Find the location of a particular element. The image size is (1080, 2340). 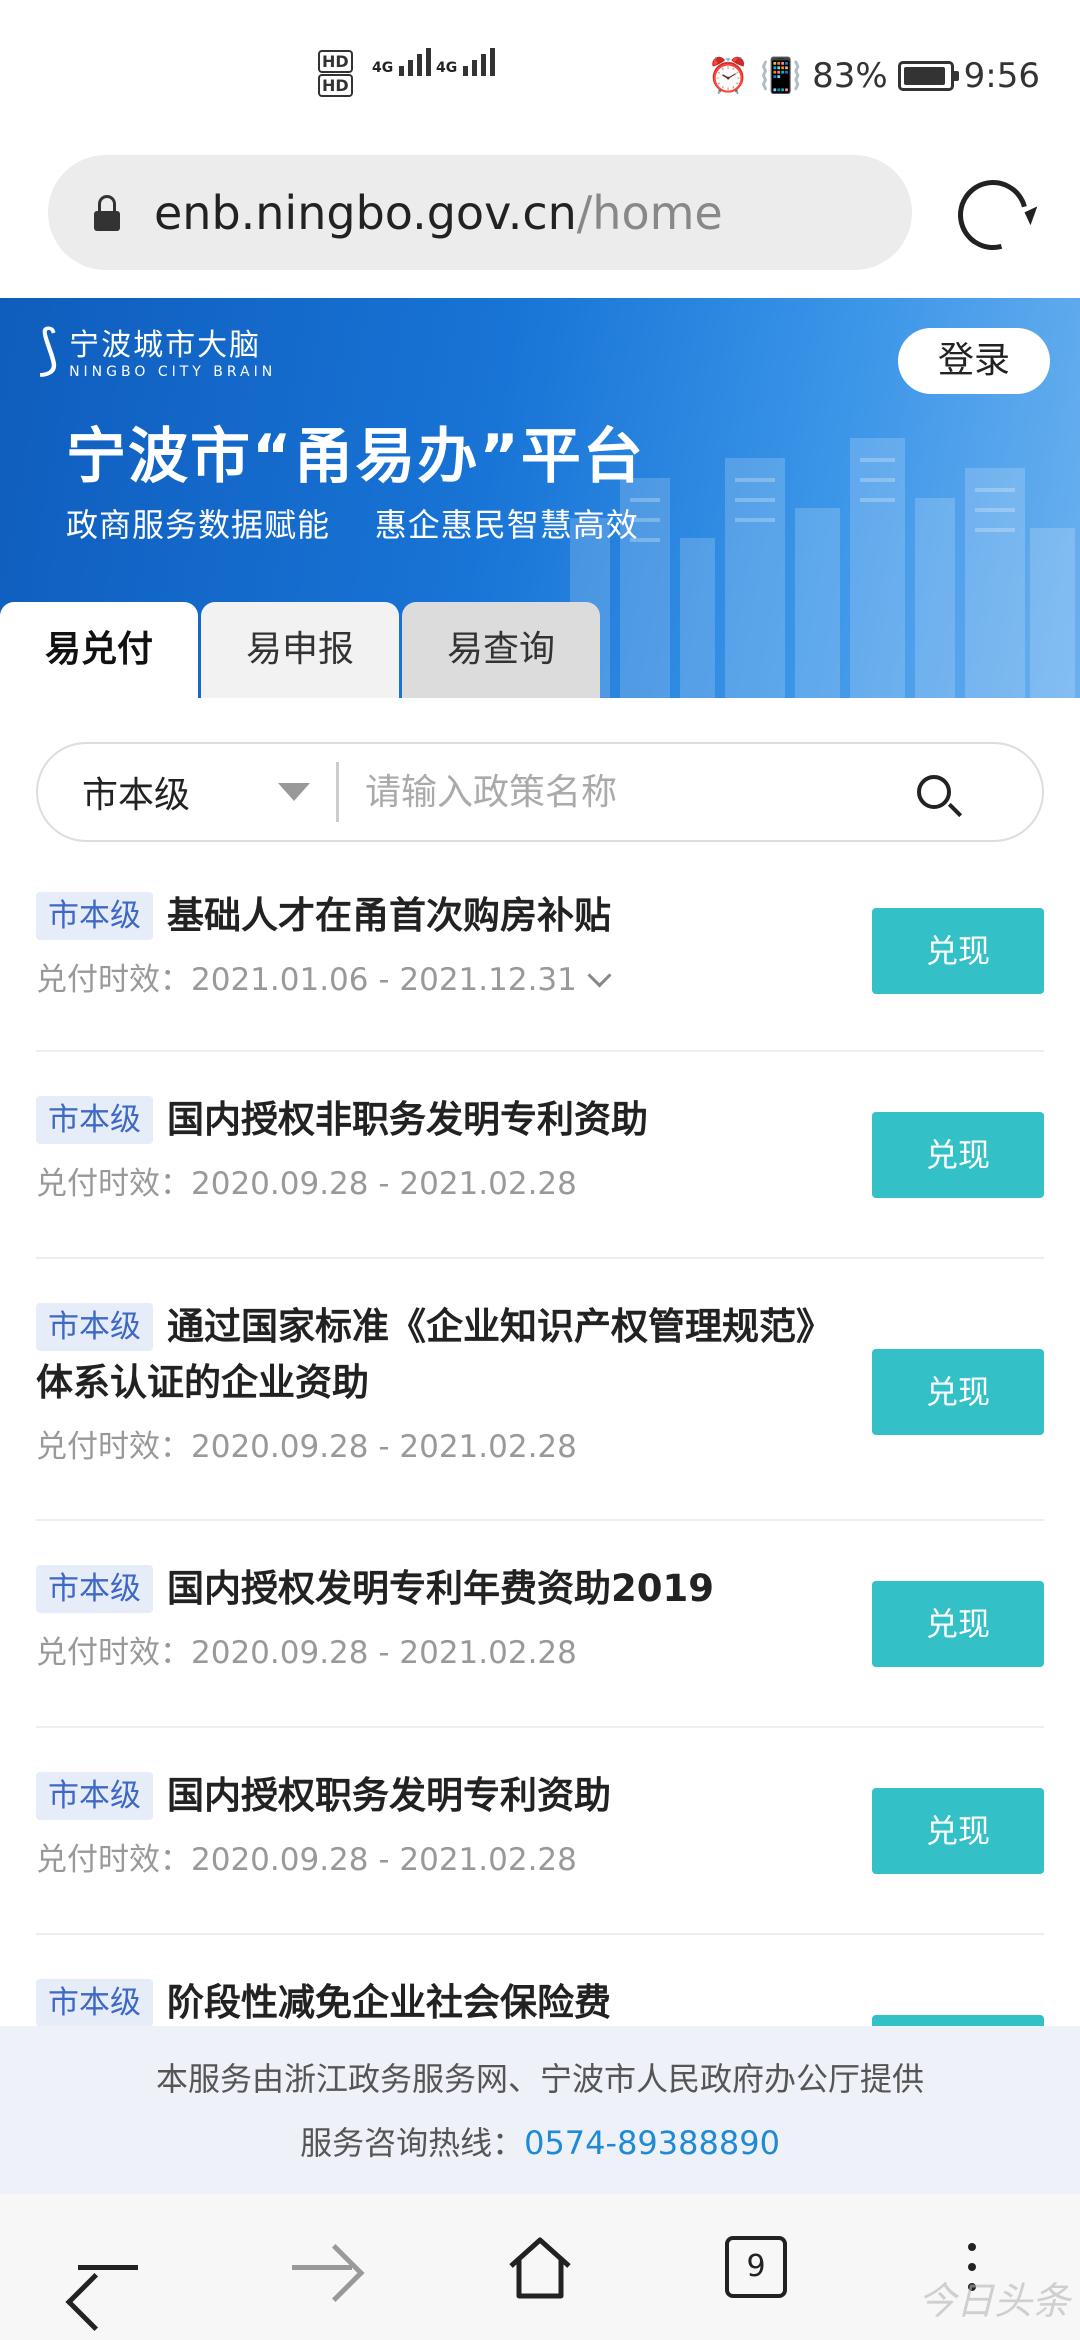

clock: 9:56 is located at coordinates (1001, 76).